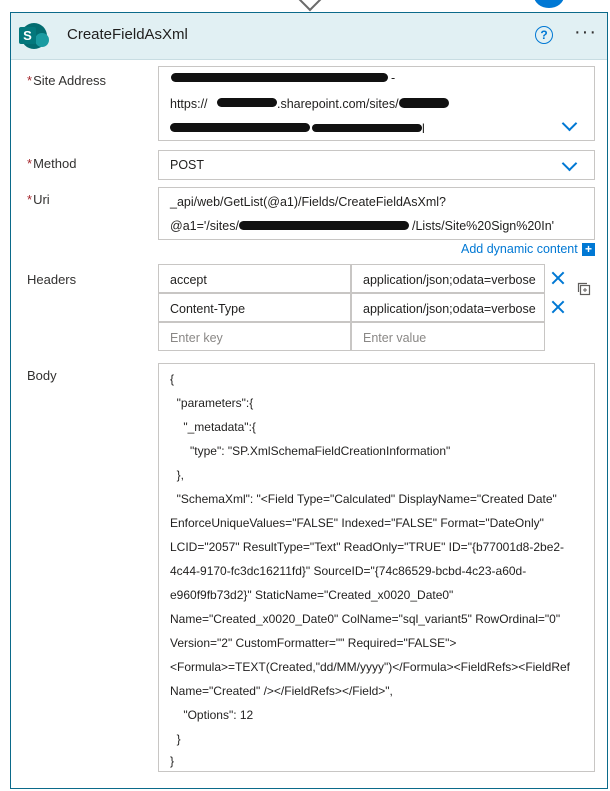  What do you see at coordinates (448, 307) in the screenshot?
I see `header-value-content-type: application/json;odata=verbose` at bounding box center [448, 307].